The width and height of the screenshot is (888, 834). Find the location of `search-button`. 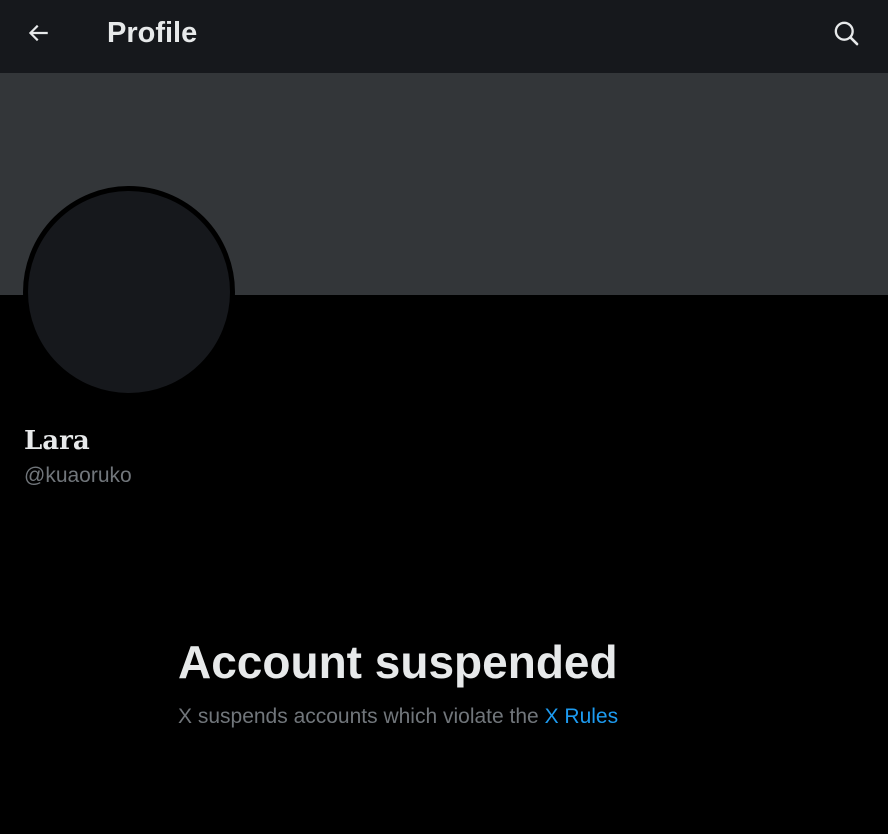

search-button is located at coordinates (846, 33).